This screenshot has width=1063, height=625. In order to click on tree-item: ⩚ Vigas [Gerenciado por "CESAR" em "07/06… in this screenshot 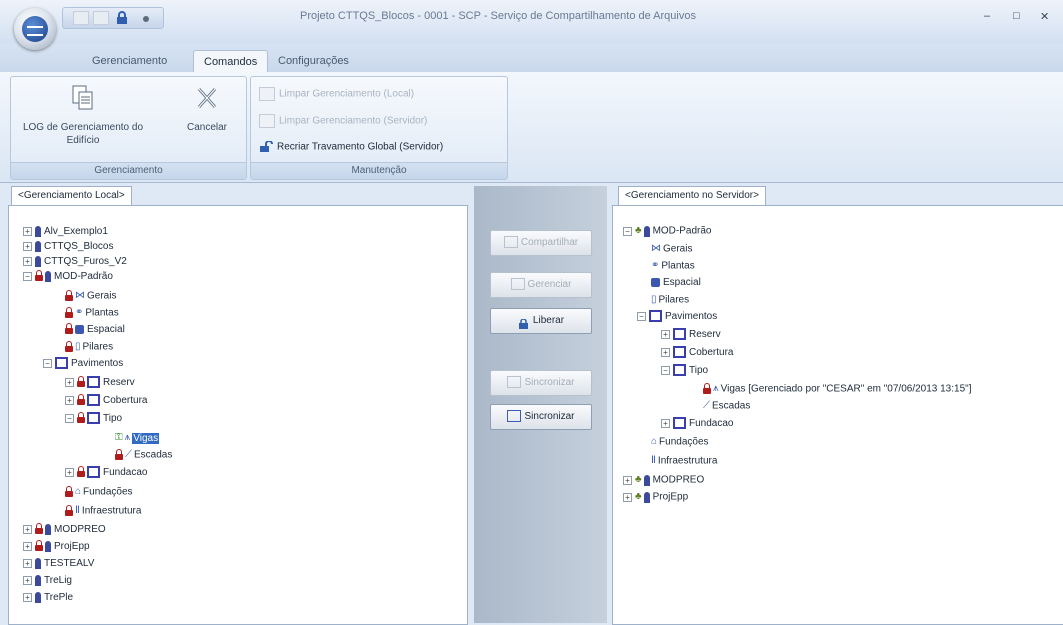, I will do `click(837, 389)`.